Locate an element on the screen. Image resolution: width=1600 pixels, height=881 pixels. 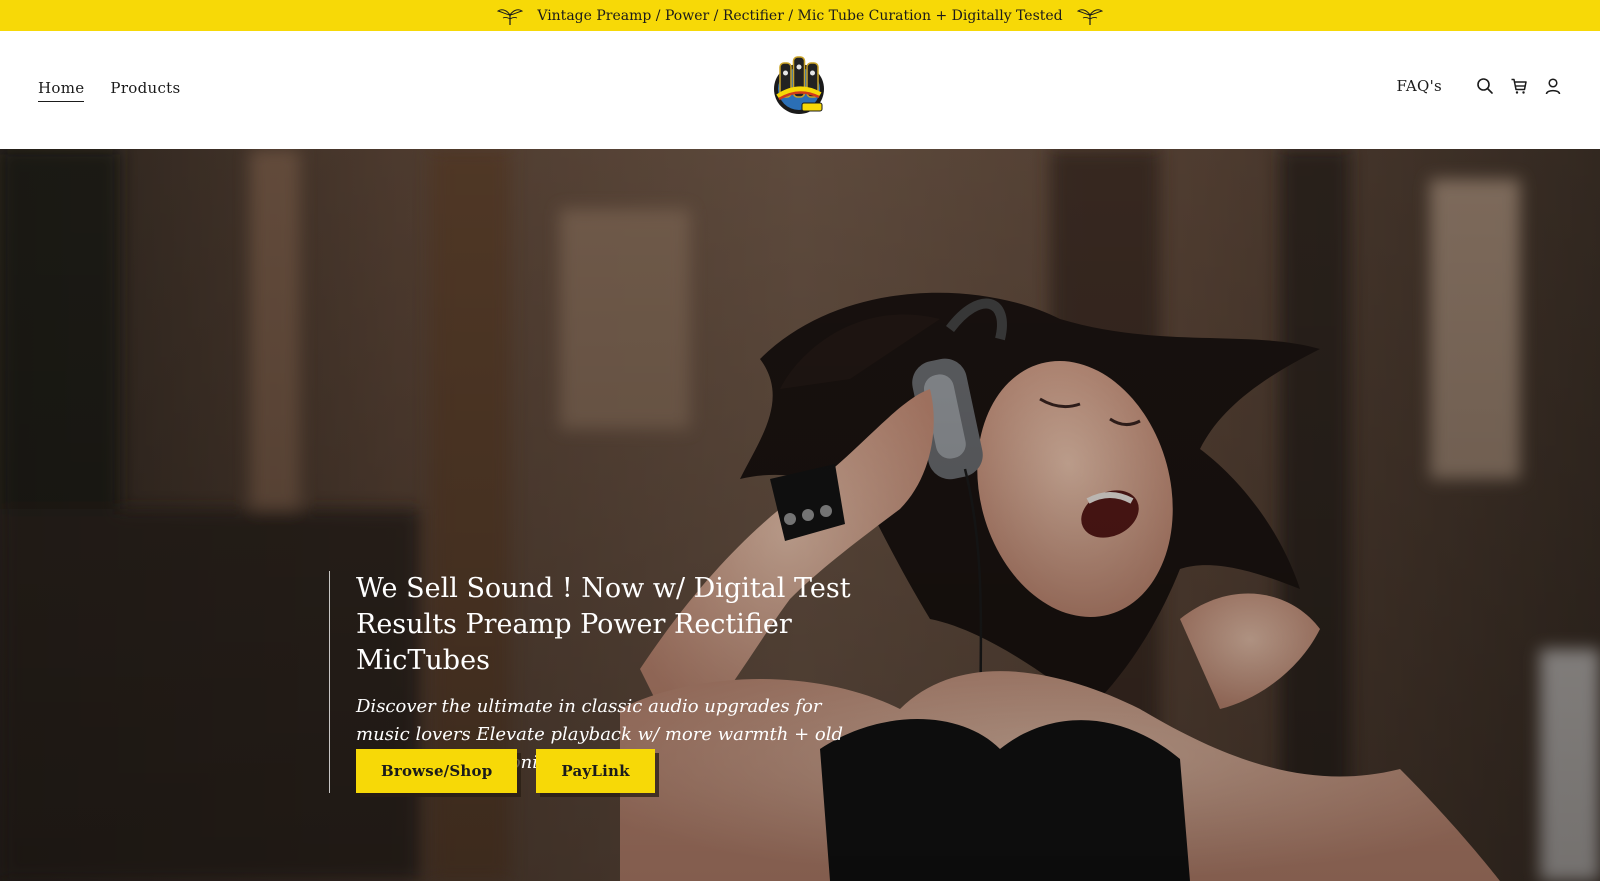
nav-link-home: Home is located at coordinates (61, 90).